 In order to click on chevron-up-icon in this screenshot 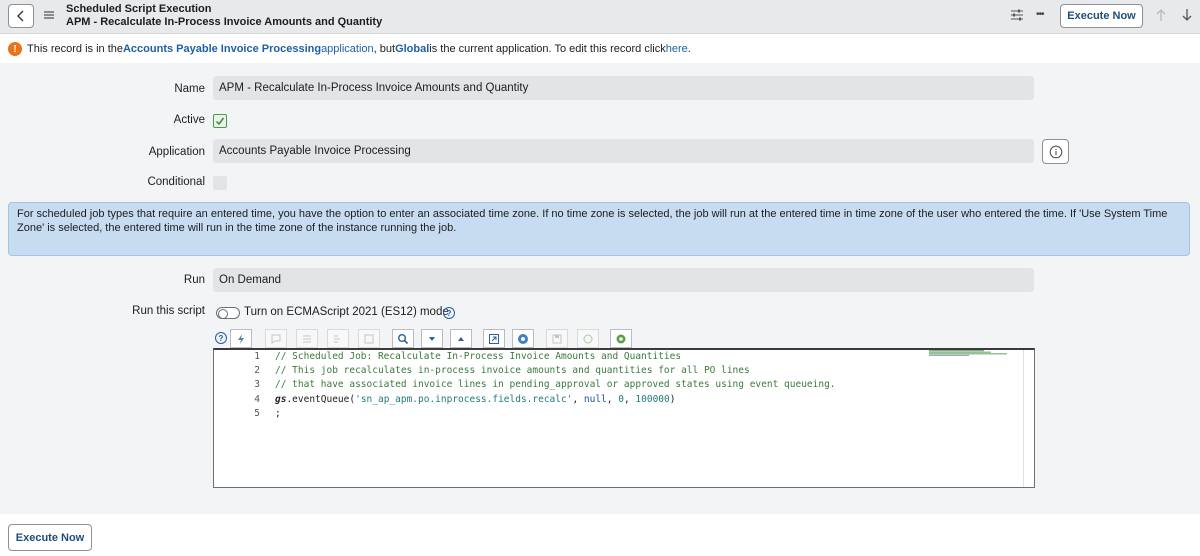, I will do `click(461, 338)`.